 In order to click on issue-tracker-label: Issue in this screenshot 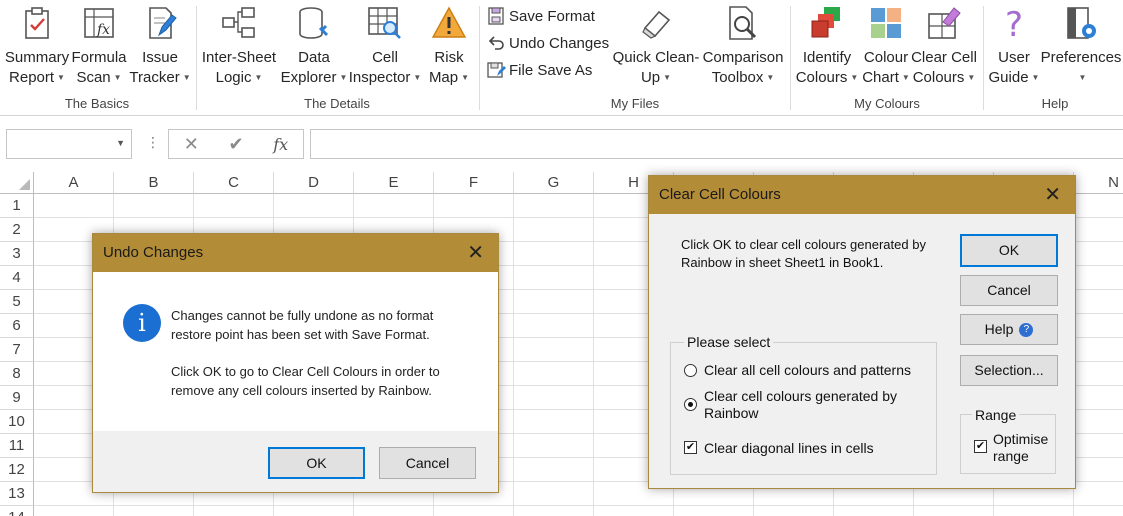, I will do `click(160, 57)`.